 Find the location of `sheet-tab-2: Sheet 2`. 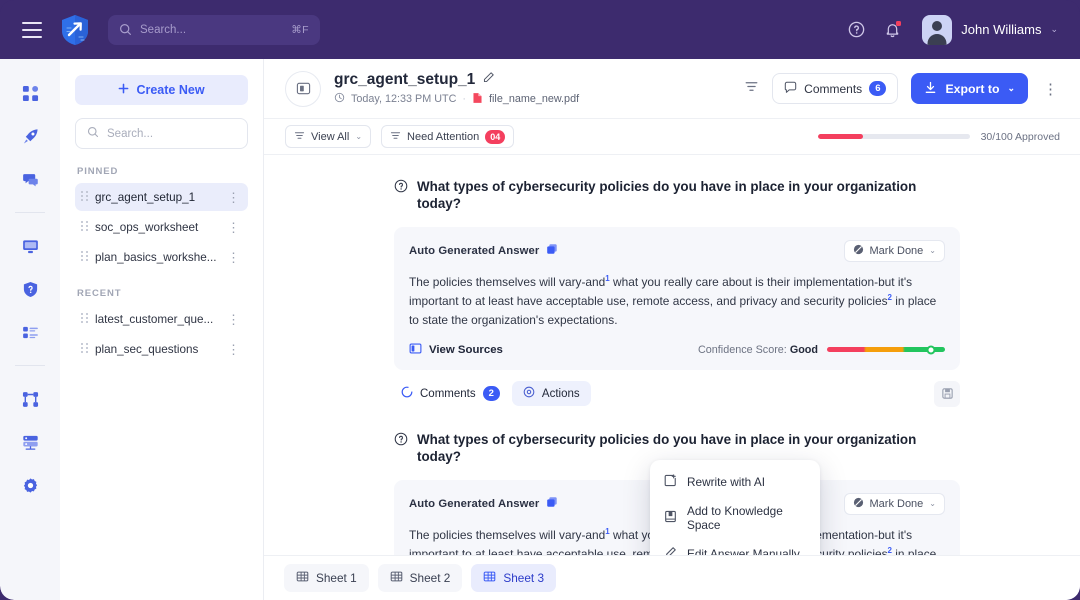

sheet-tab-2: Sheet 2 is located at coordinates (420, 578).